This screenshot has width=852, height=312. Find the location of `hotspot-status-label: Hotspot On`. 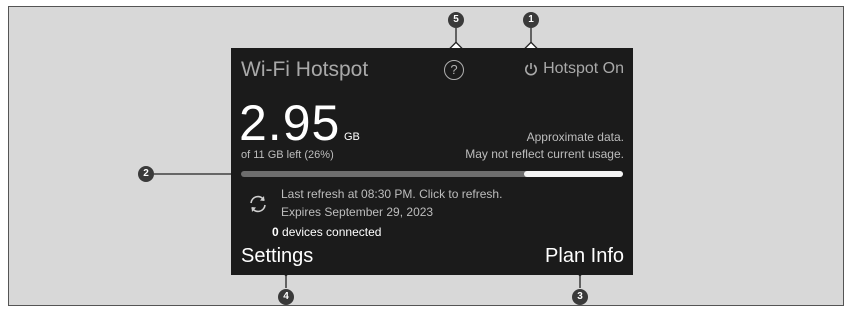

hotspot-status-label: Hotspot On is located at coordinates (583, 68).